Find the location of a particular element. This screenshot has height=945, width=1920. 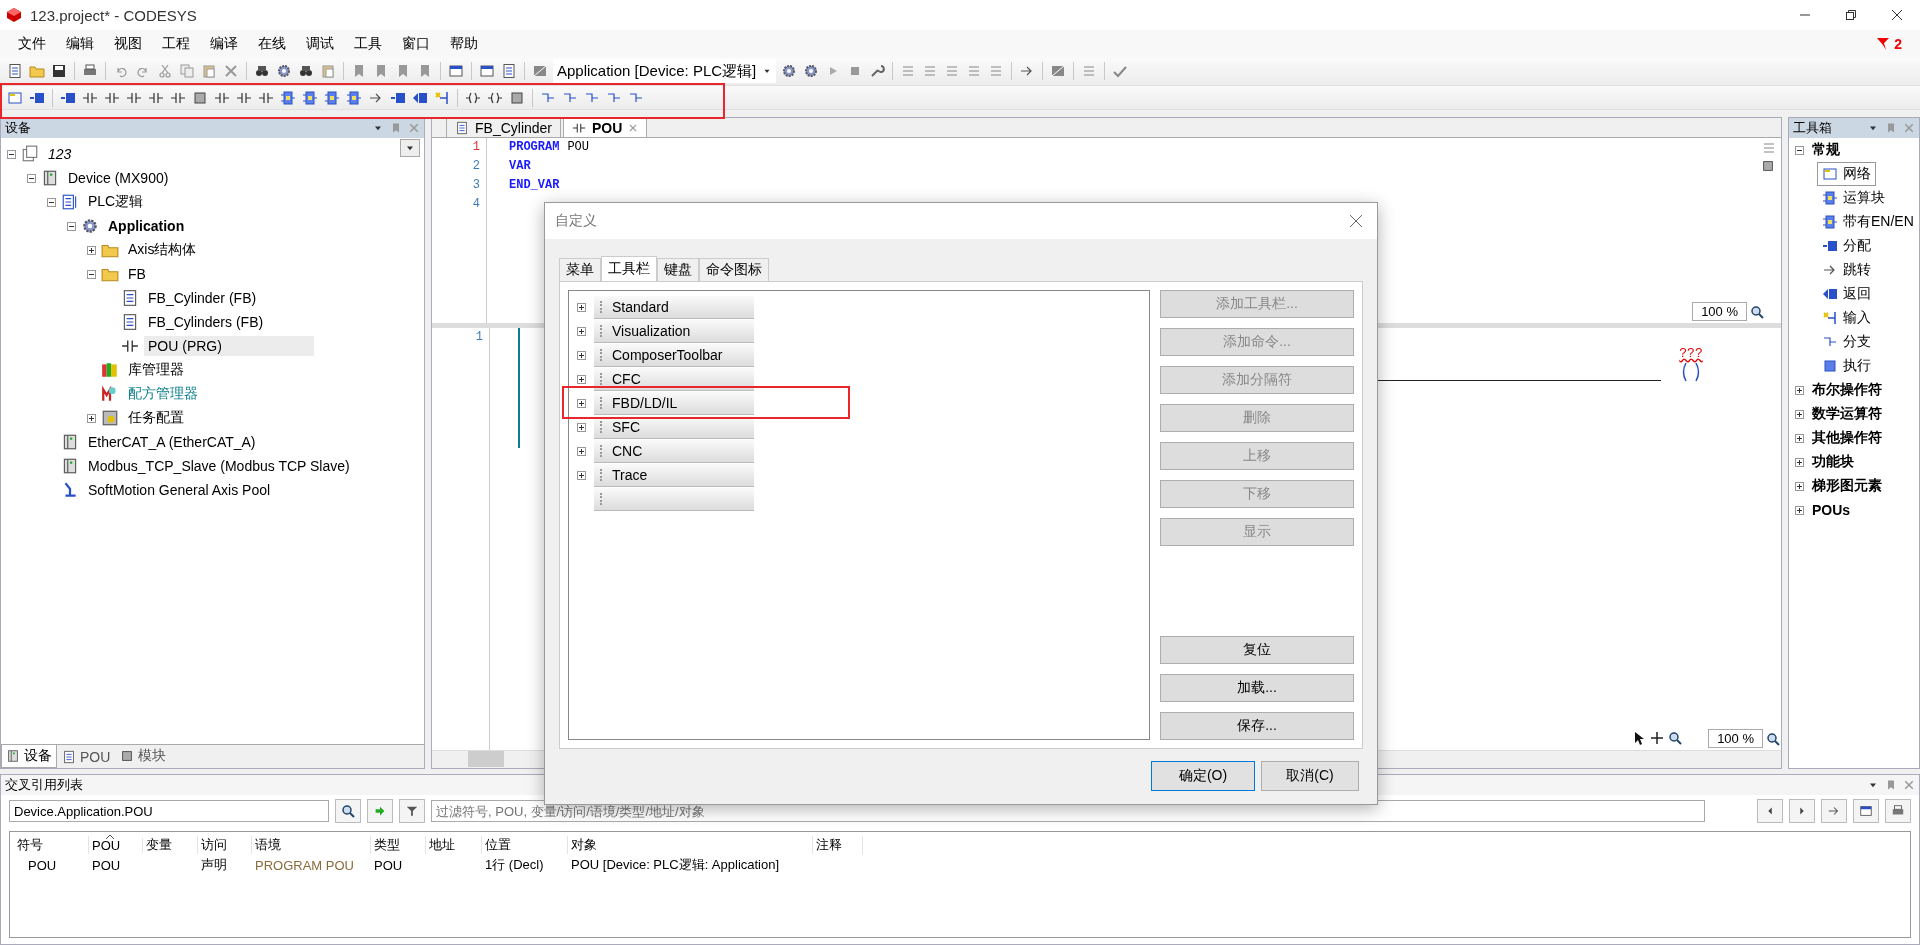

go-button is located at coordinates (380, 811).